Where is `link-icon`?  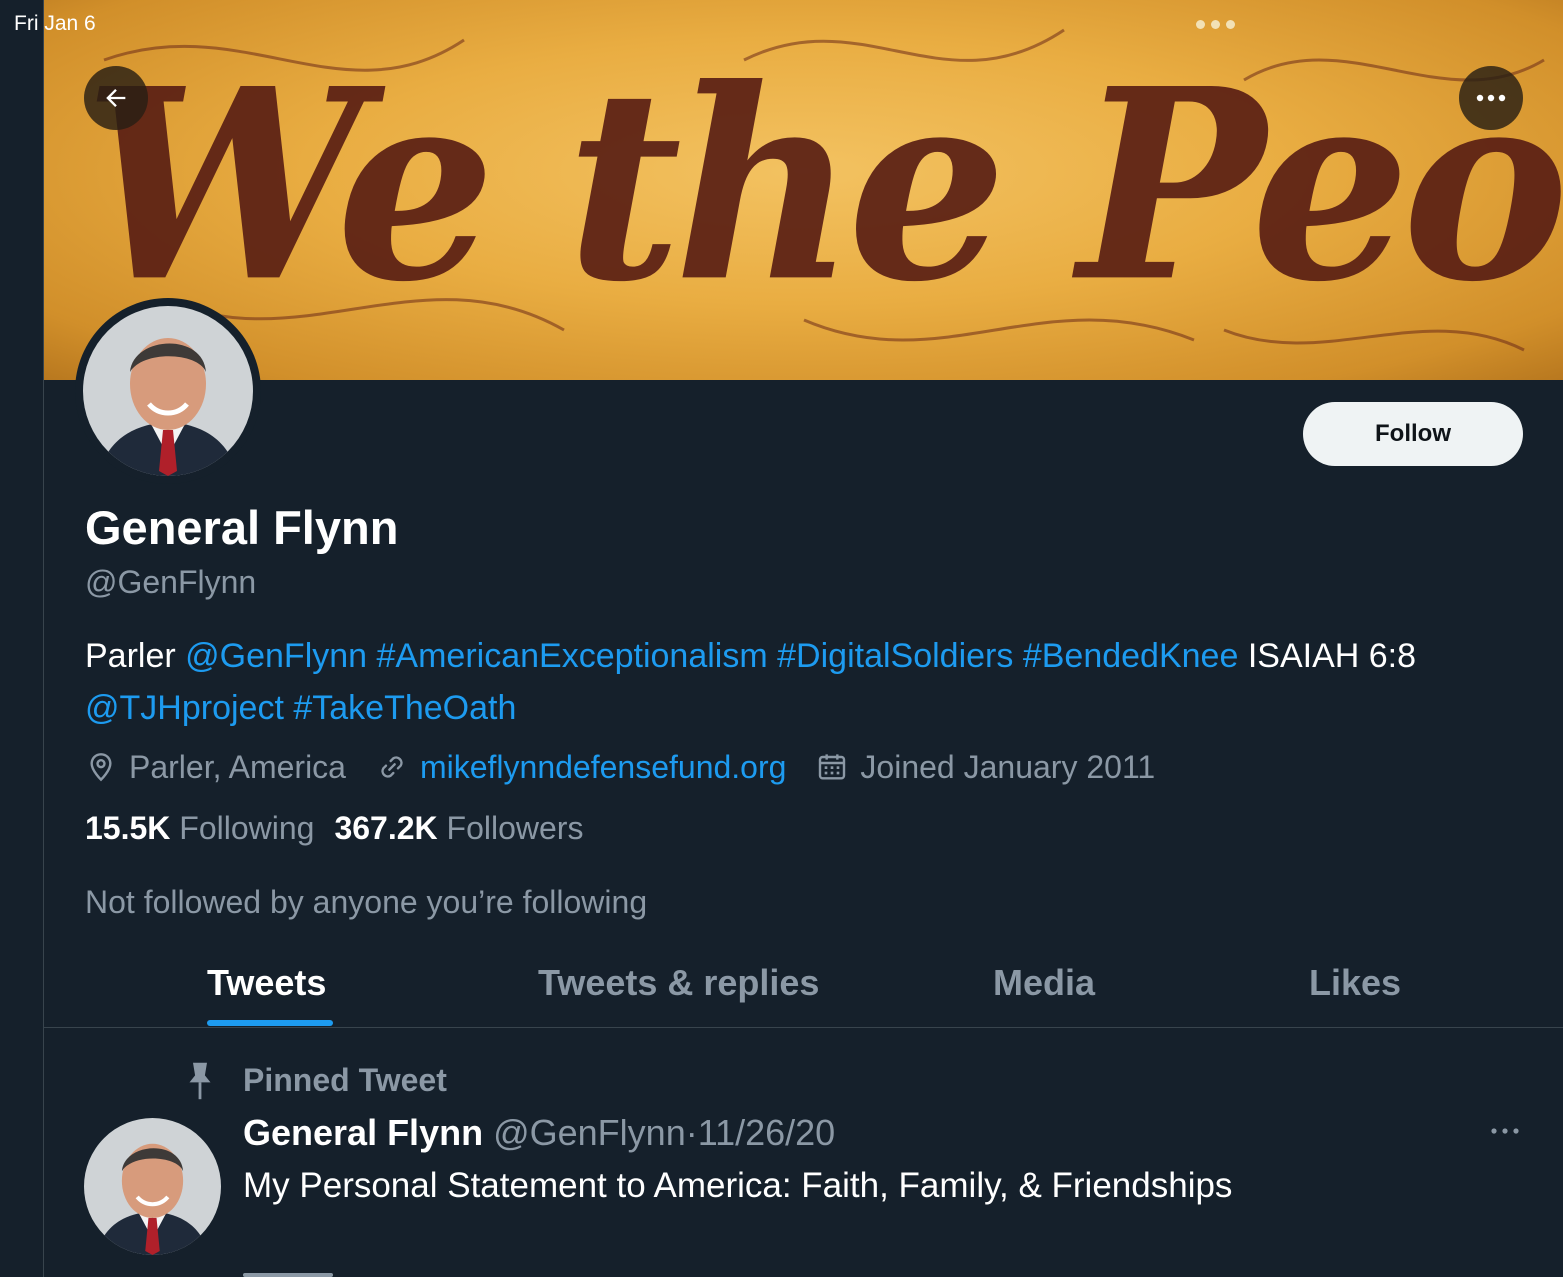 link-icon is located at coordinates (392, 767).